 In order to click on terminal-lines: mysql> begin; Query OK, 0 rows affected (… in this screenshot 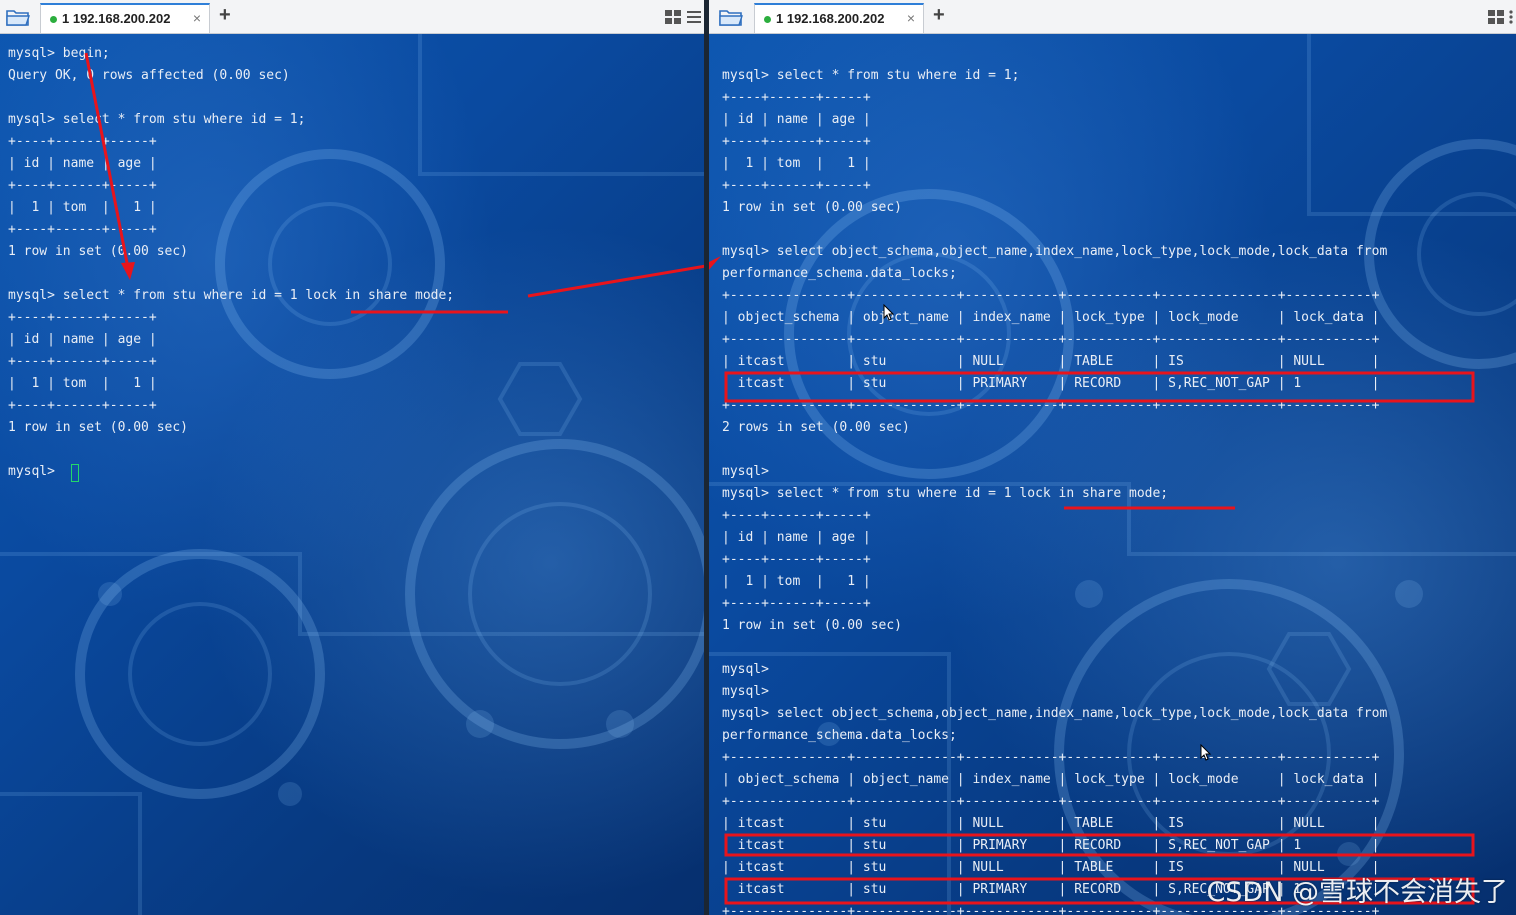, I will do `click(231, 263)`.